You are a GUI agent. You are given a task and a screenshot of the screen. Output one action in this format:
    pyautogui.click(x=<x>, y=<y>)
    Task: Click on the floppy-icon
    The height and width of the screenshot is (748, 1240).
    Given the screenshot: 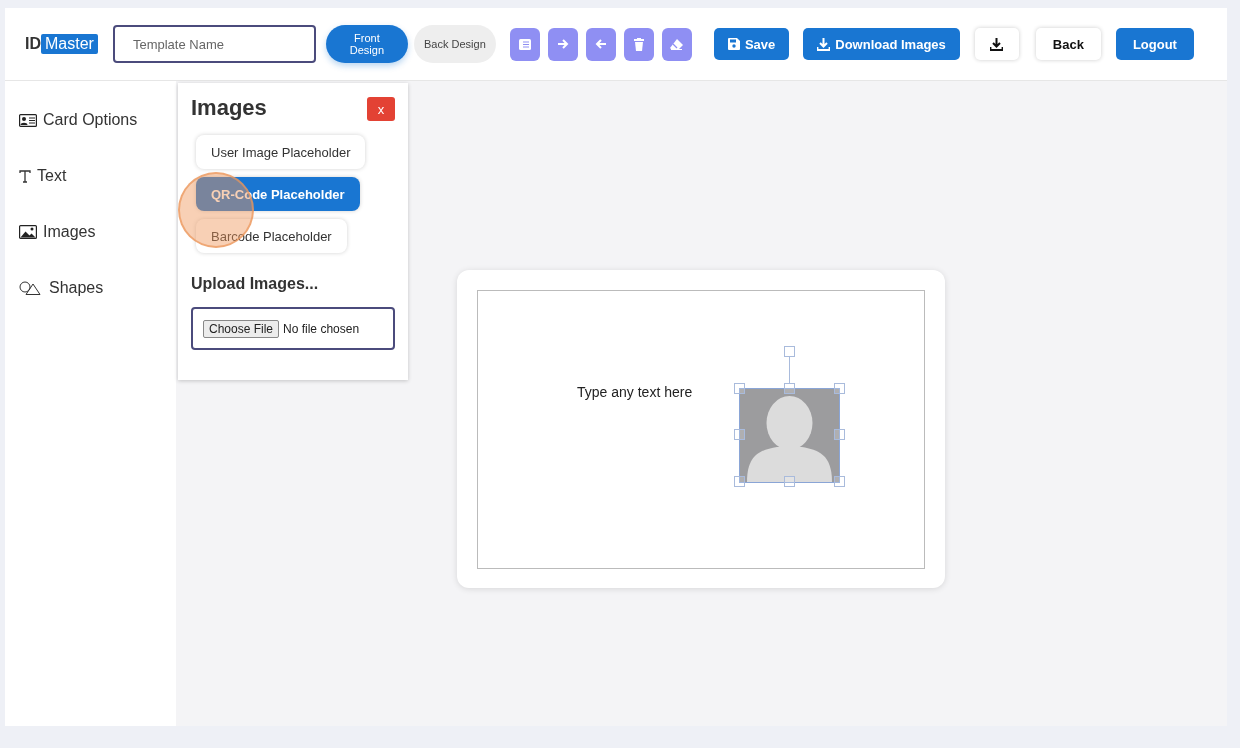 What is the action you would take?
    pyautogui.click(x=733, y=44)
    